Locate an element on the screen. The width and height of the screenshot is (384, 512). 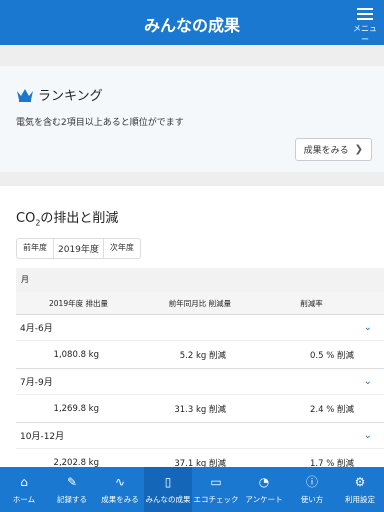
next-year-button: 次年度 is located at coordinates (121, 248).